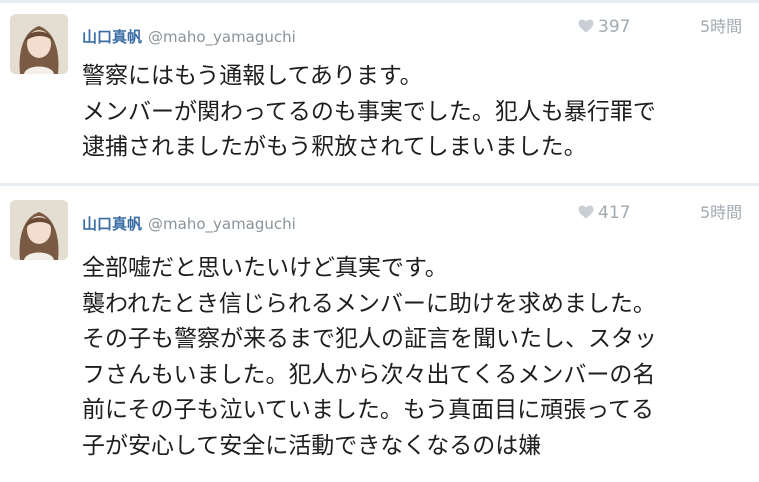  Describe the element at coordinates (369, 303) in the screenshot. I see `tweet-text-line: 襲われたとき信じられるメンバーに助けを求めました。` at that location.